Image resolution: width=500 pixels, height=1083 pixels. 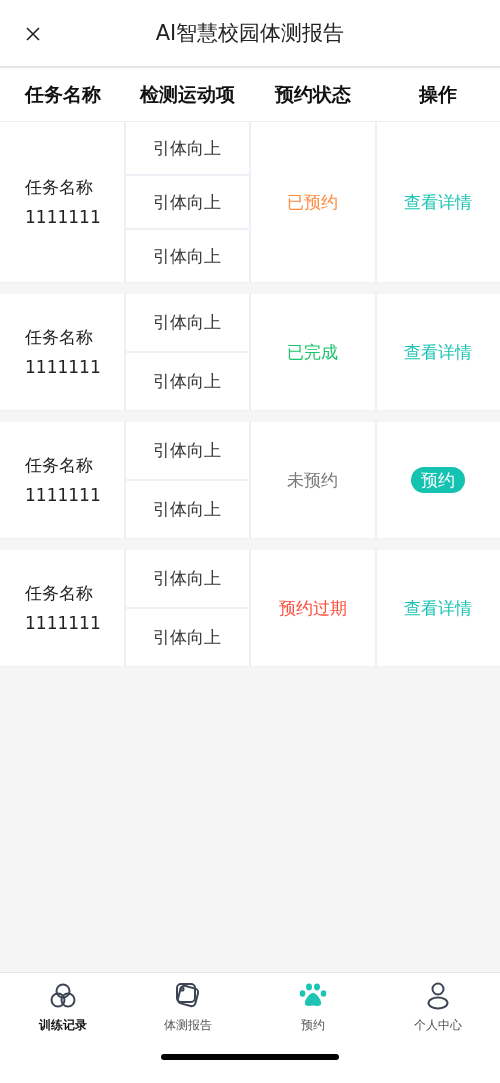 I want to click on tab-item: 体测报告, so click(x=187, y=1015).